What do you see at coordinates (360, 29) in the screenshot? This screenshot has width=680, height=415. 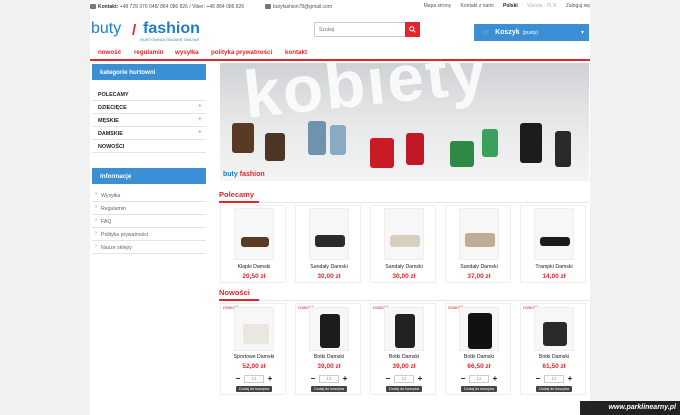 I see `search-input` at bounding box center [360, 29].